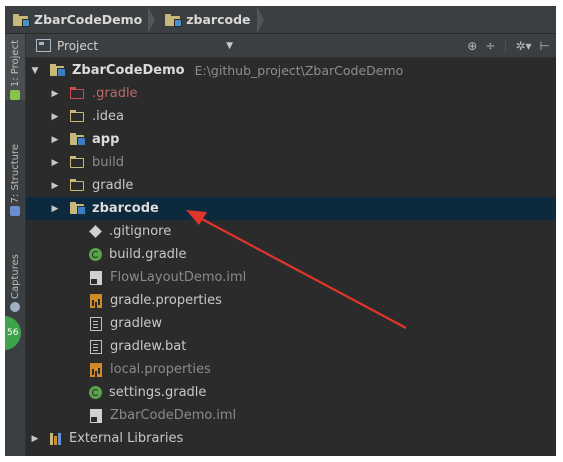 This screenshot has width=563, height=462. I want to click on tab-structure-label: 7: Structure, so click(15, 174).